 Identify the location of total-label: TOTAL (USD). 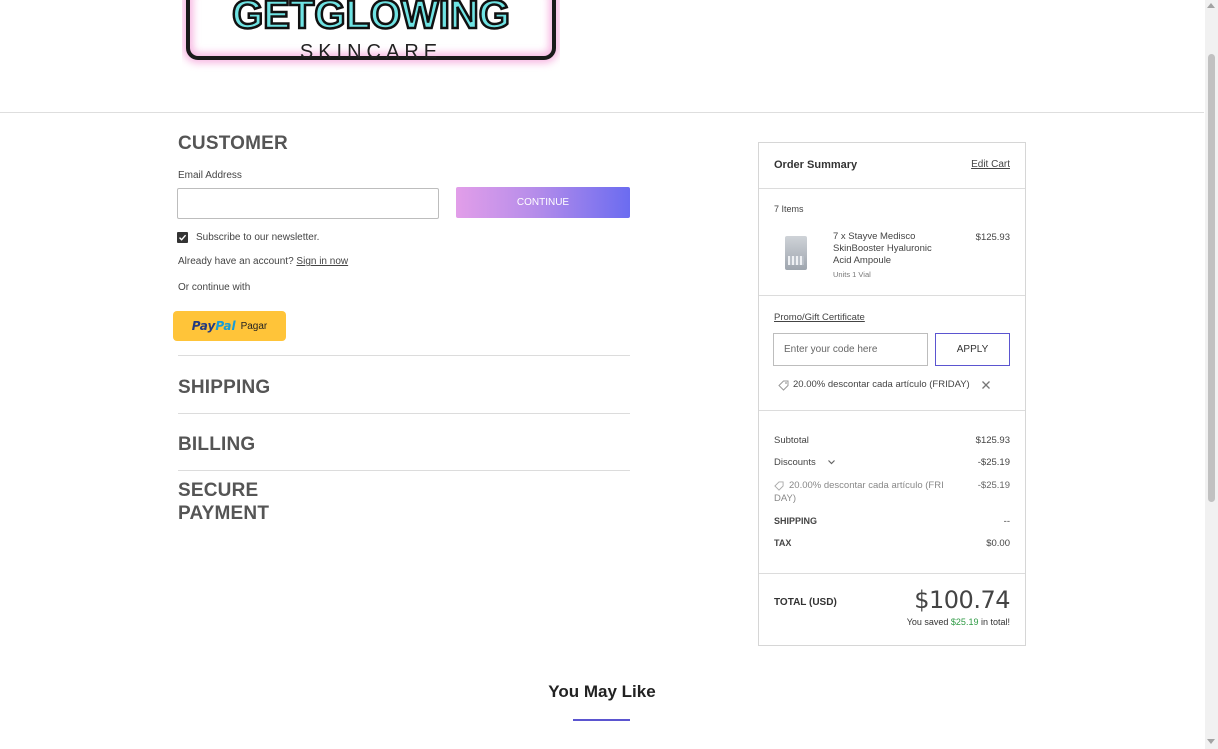
(805, 602).